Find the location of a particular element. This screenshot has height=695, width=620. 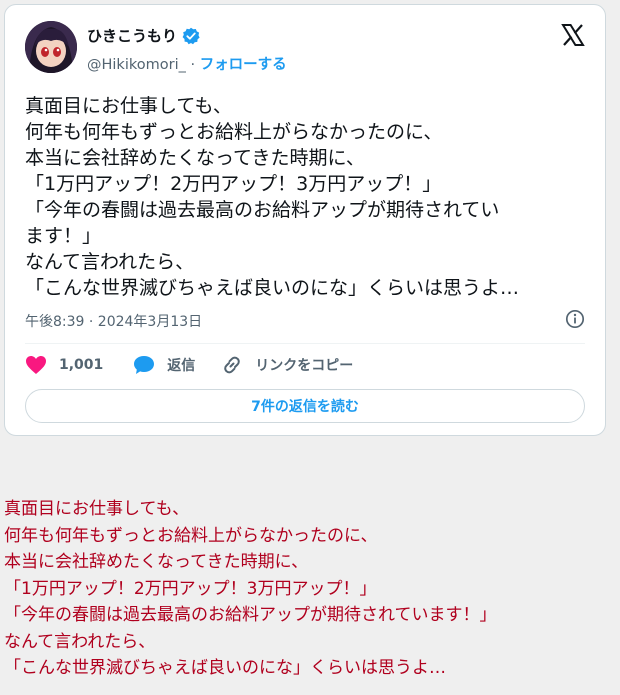

avatar is located at coordinates (51, 47).